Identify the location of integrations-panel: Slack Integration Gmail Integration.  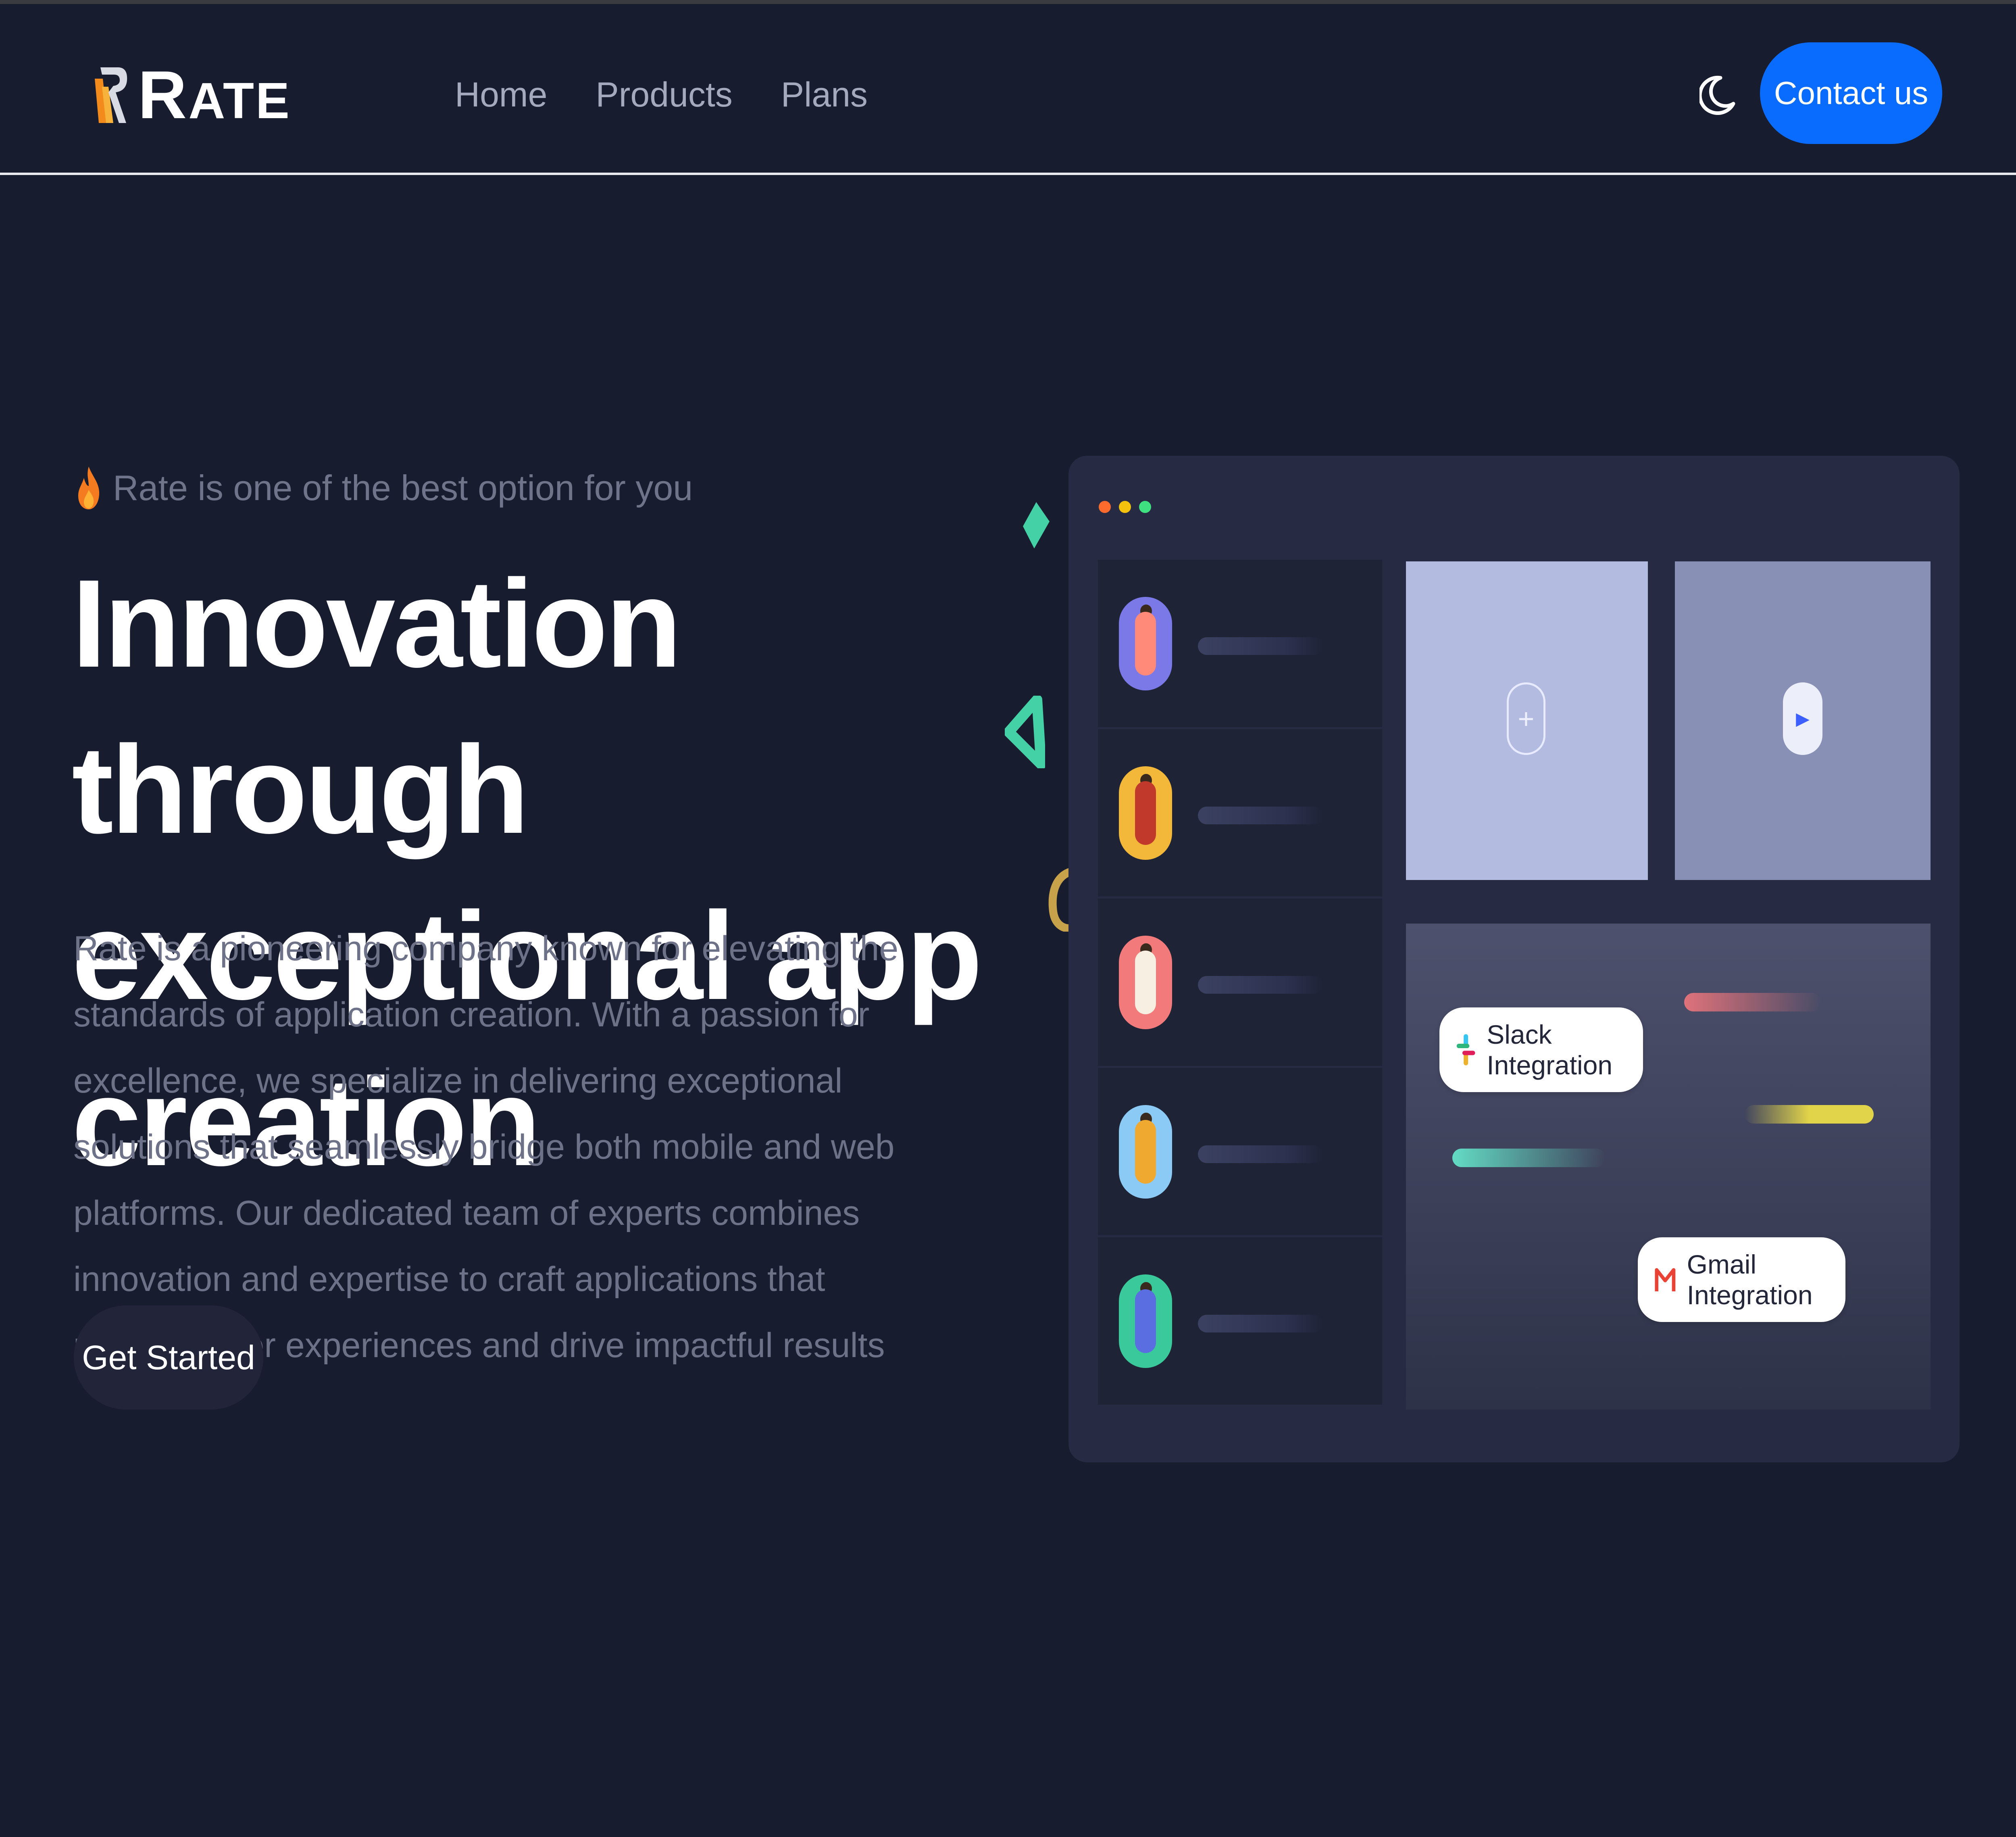
(1668, 1167).